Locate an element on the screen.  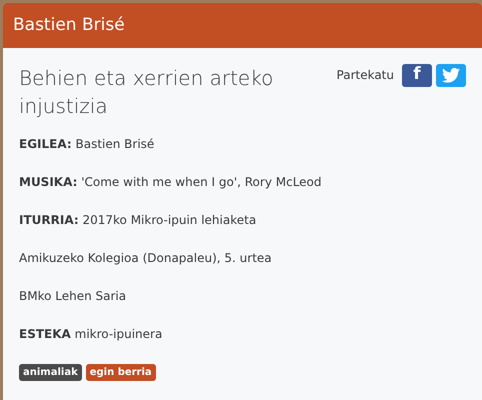
info-line: BMko Lehen Saria is located at coordinates (73, 296).